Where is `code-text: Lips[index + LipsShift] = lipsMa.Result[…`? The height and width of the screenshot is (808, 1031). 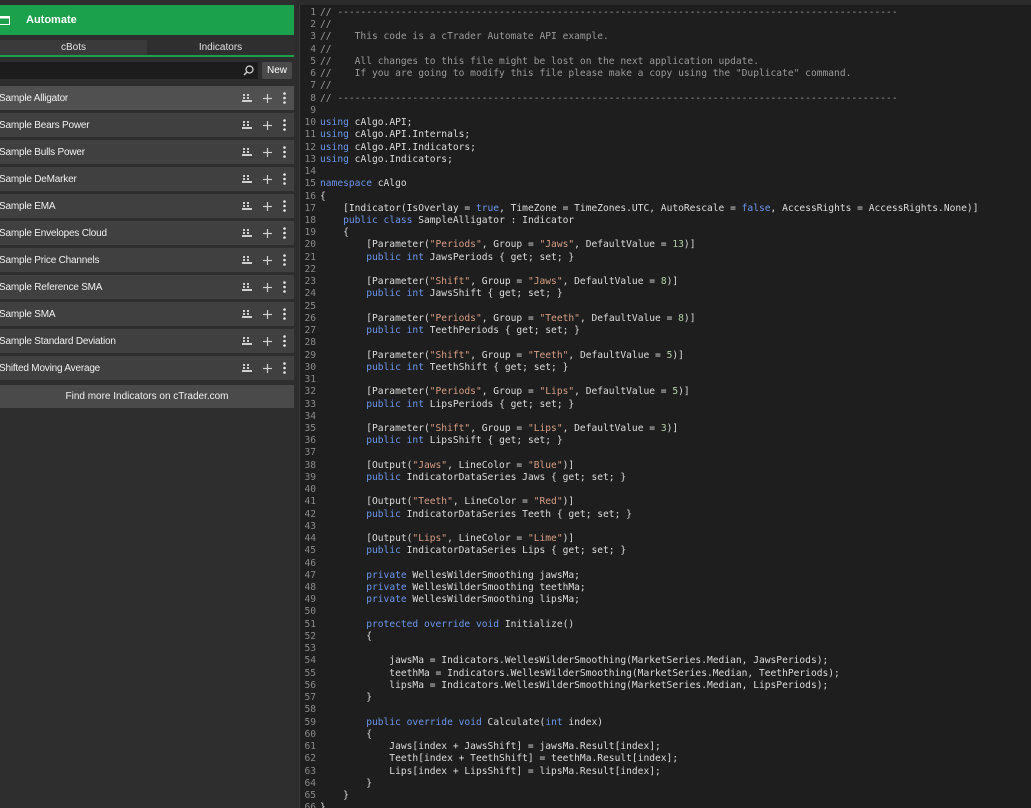 code-text: Lips[index + LipsShift] = lipsMa.Result[… is located at coordinates (490, 771).